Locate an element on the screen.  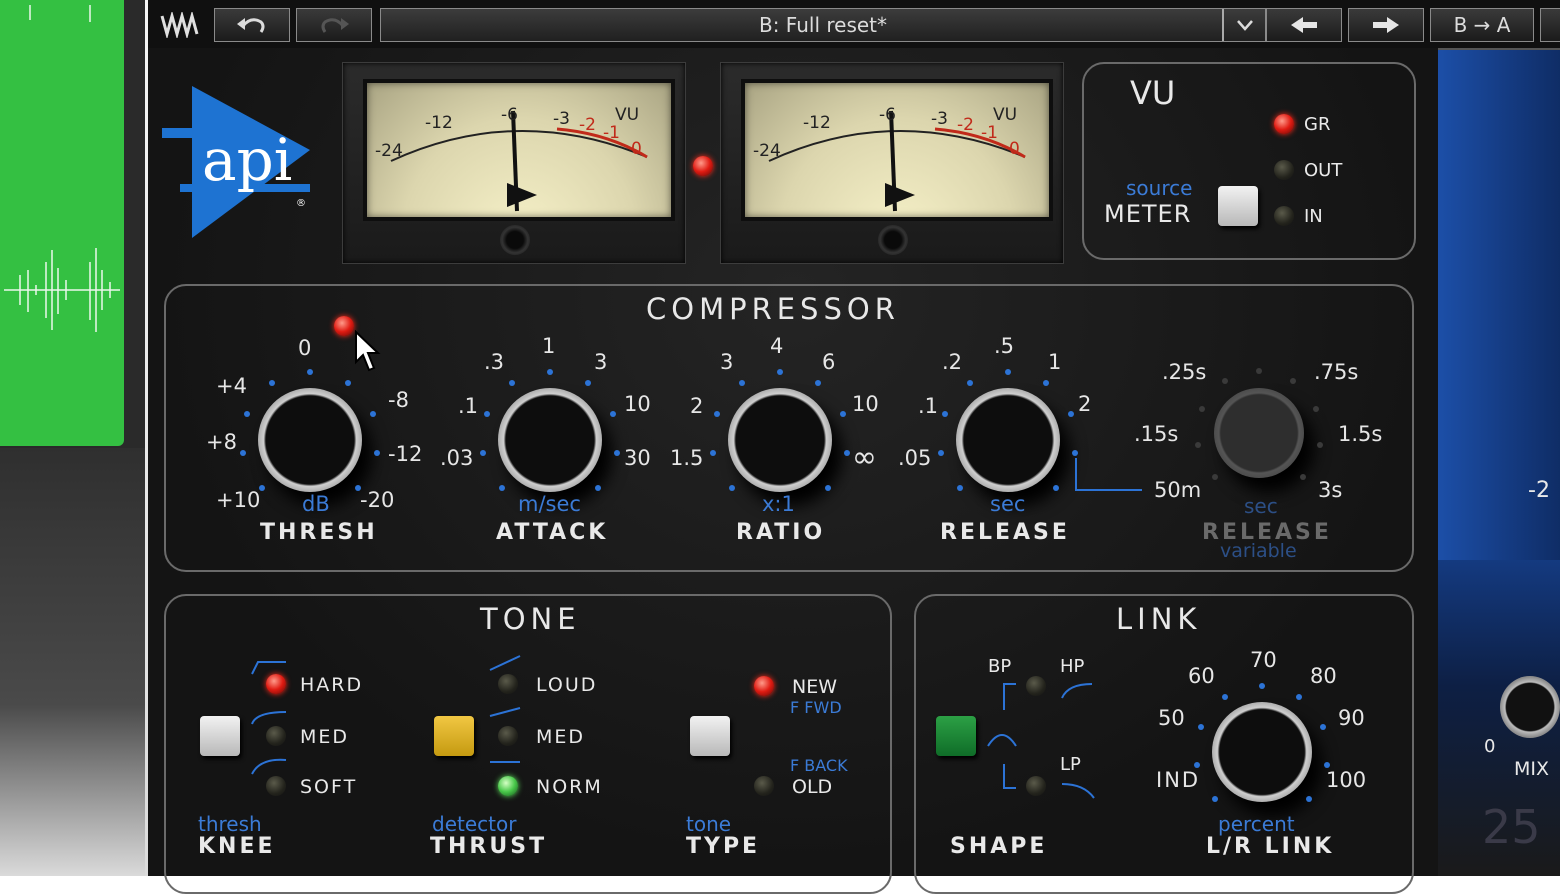
lr-link-scale: IND is located at coordinates (1178, 780).